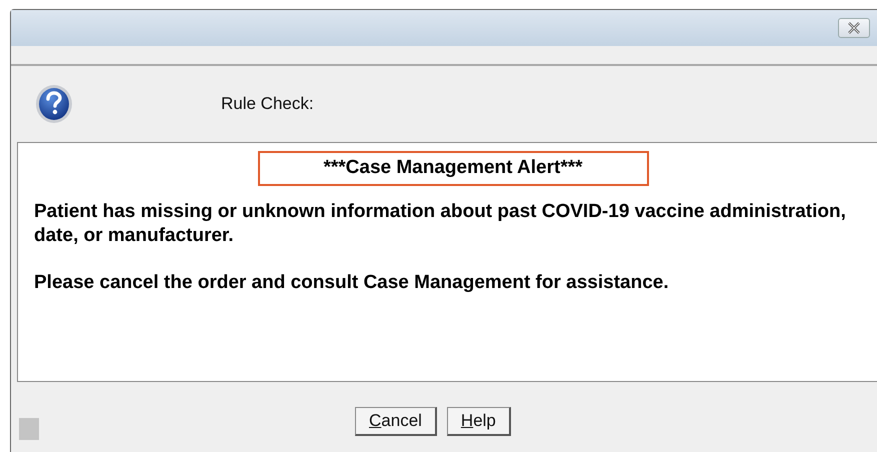 This screenshot has height=452, width=877. I want to click on message-text: Please cancel the order and consult Case Management for assistance., so click(352, 282).